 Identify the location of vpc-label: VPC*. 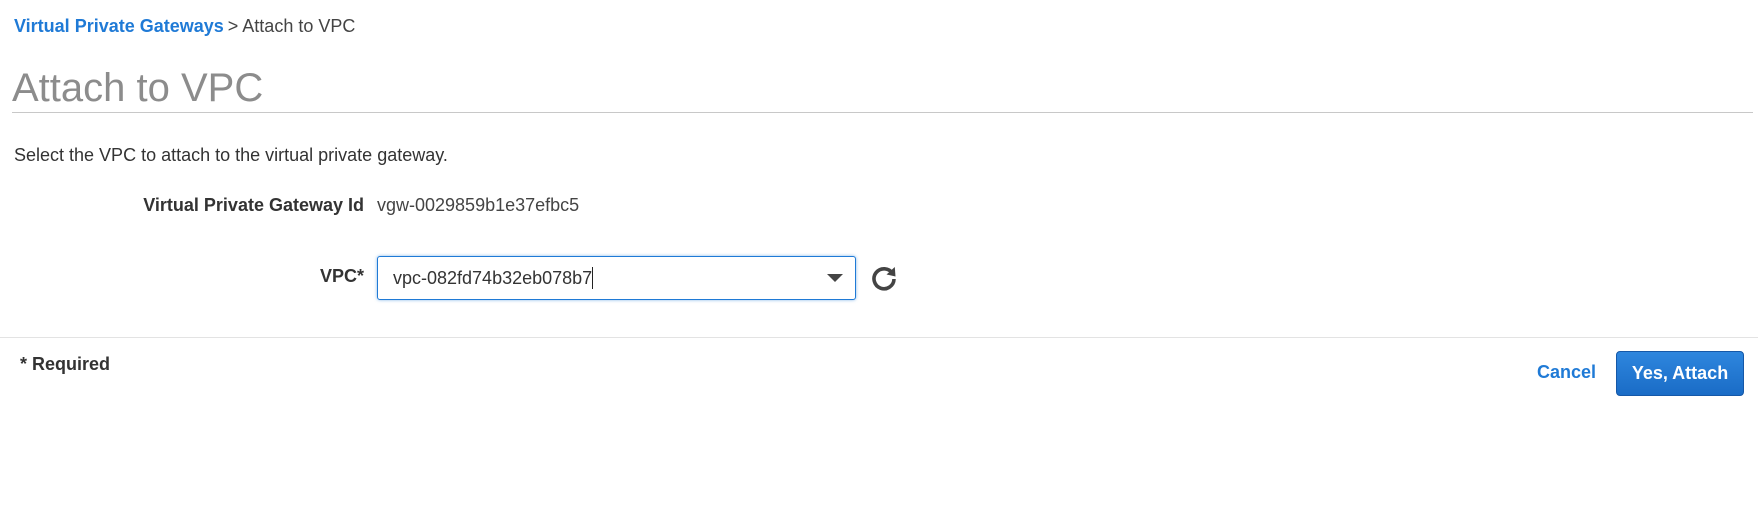
(341, 276).